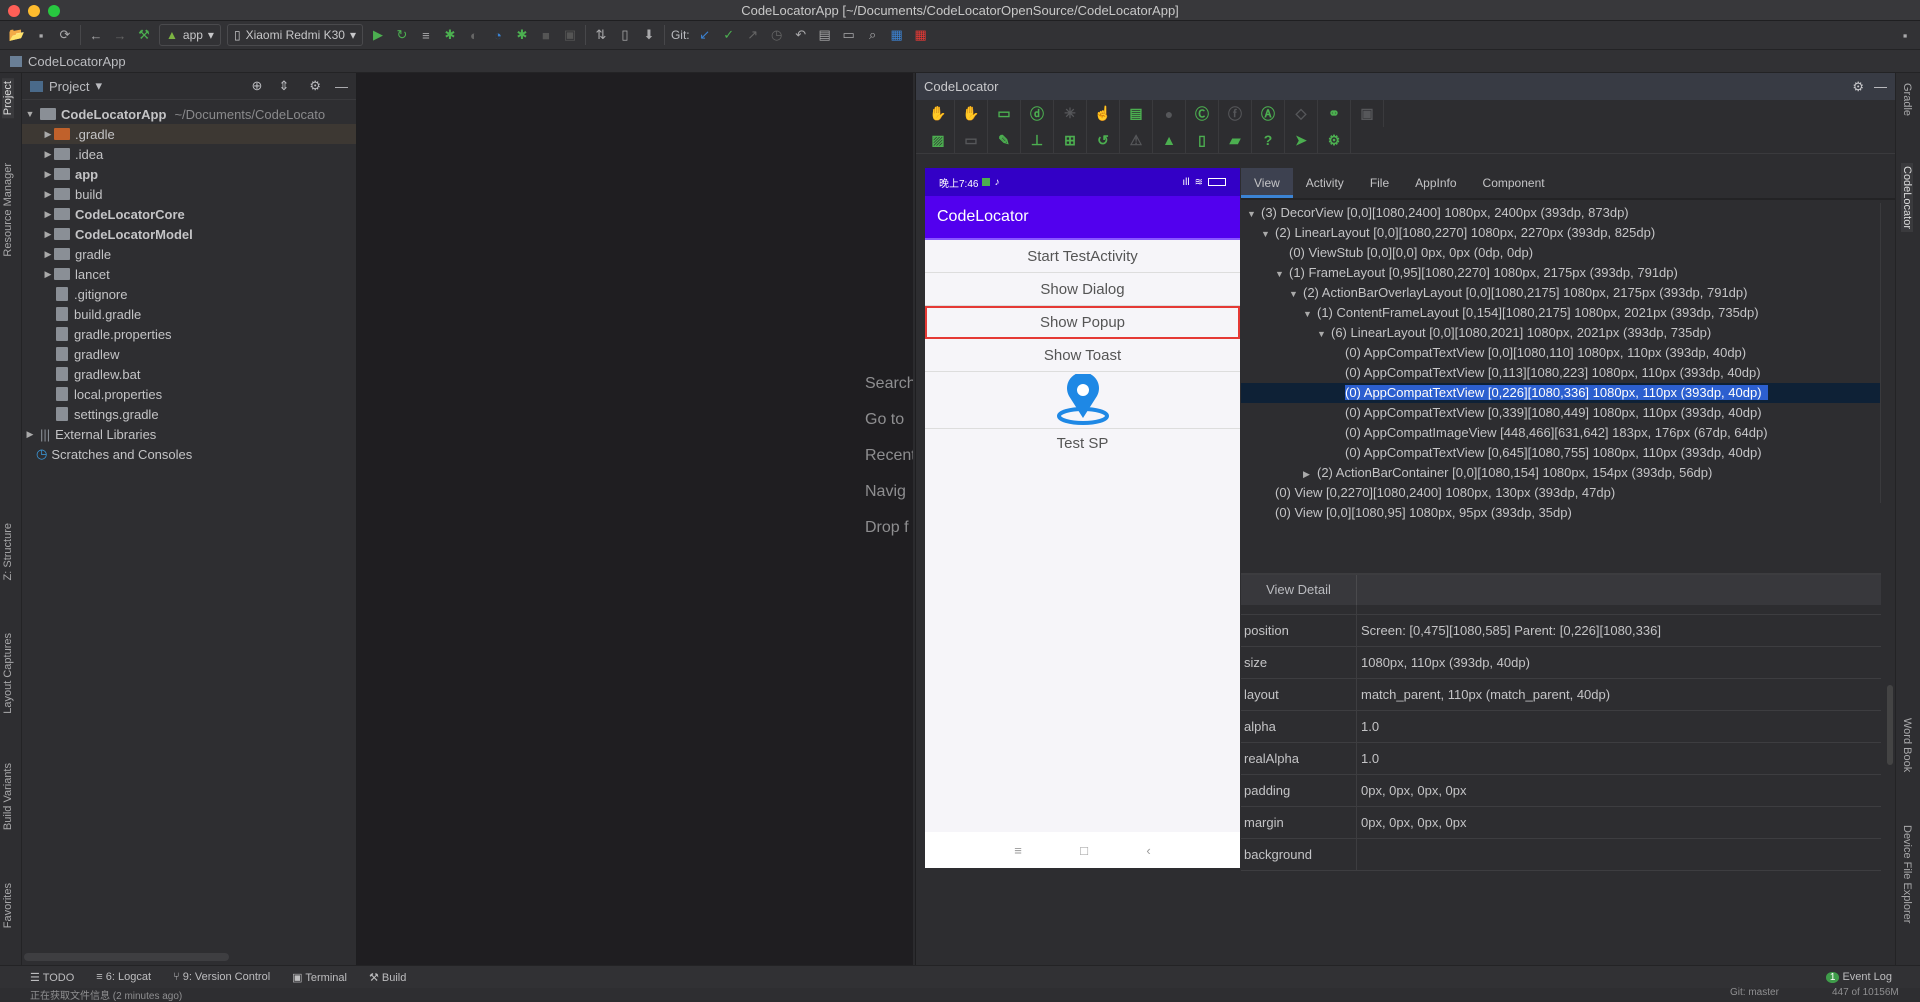 This screenshot has width=1920, height=1002. What do you see at coordinates (123, 977) in the screenshot?
I see `logcat-tool: ≡ 6: Logcat` at bounding box center [123, 977].